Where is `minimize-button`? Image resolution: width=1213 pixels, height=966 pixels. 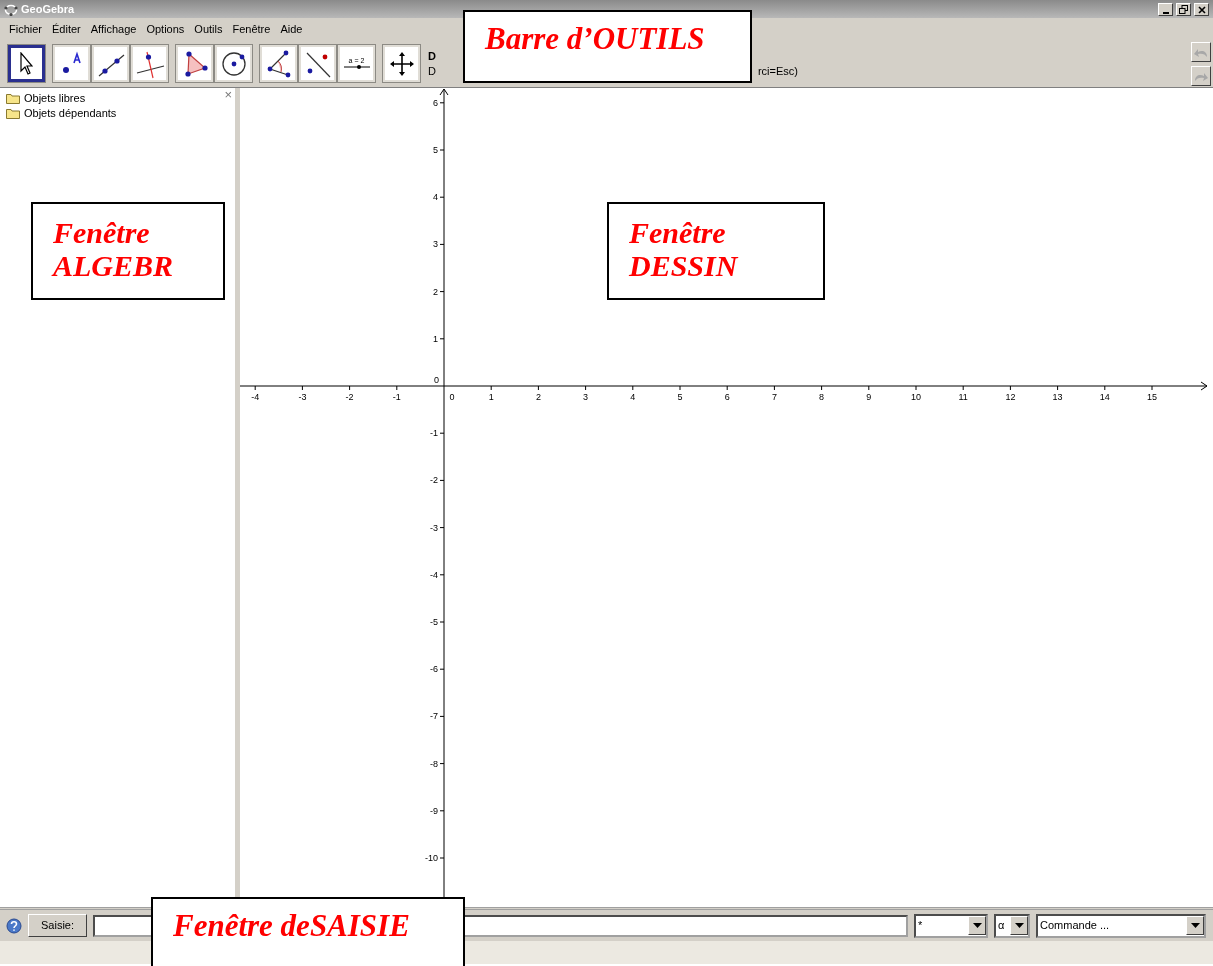
minimize-button is located at coordinates (1165, 9).